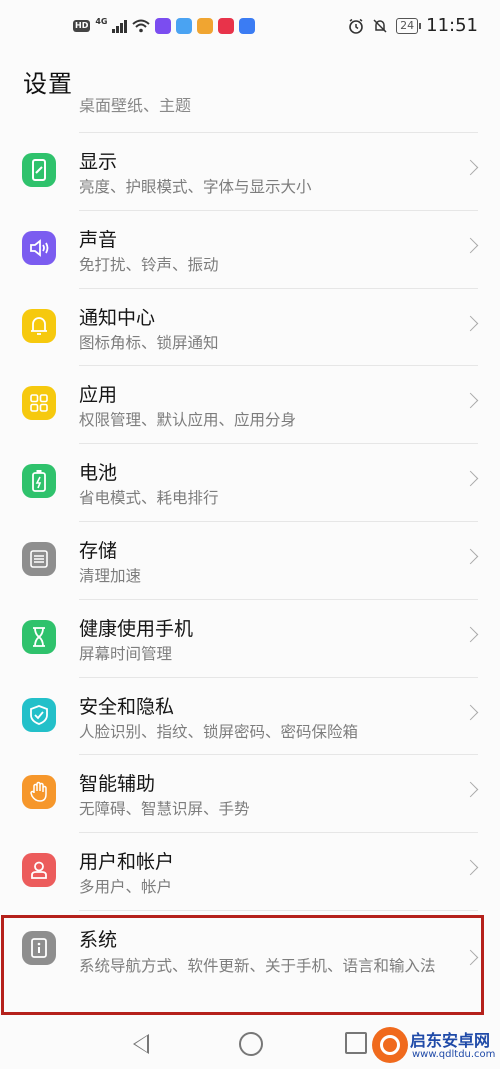 The height and width of the screenshot is (1069, 500). I want to click on scrolled-row-remnant: 桌面壁纸、主题, so click(229, 108).